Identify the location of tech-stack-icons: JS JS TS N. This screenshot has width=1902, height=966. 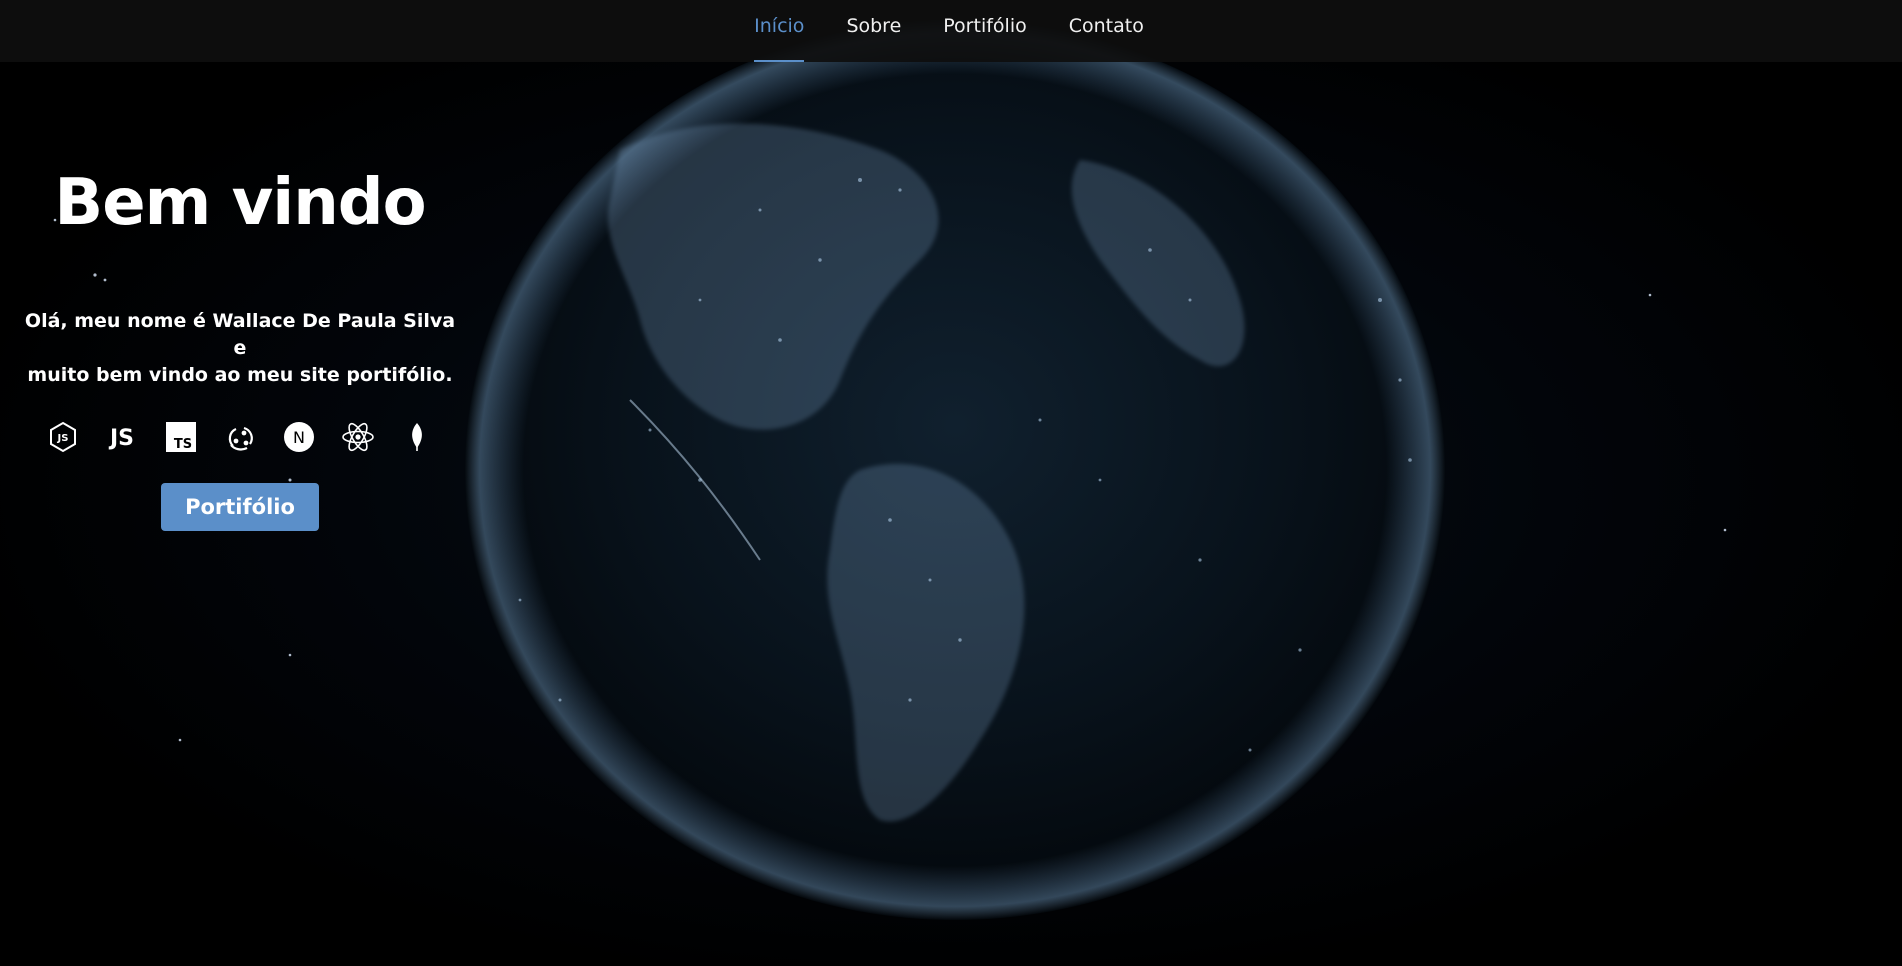
(240, 437).